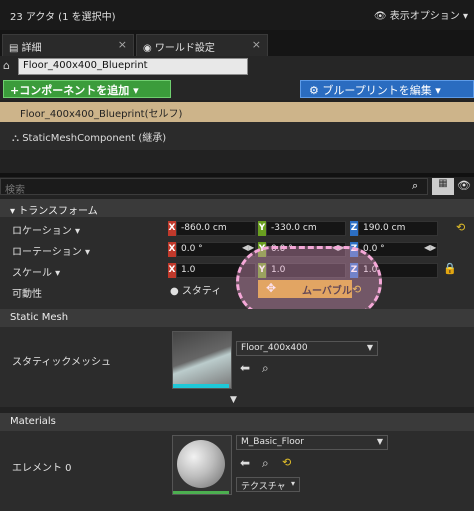 The height and width of the screenshot is (511, 474). What do you see at coordinates (68, 45) in the screenshot?
I see `tab-details: ▤ 詳細 ×` at bounding box center [68, 45].